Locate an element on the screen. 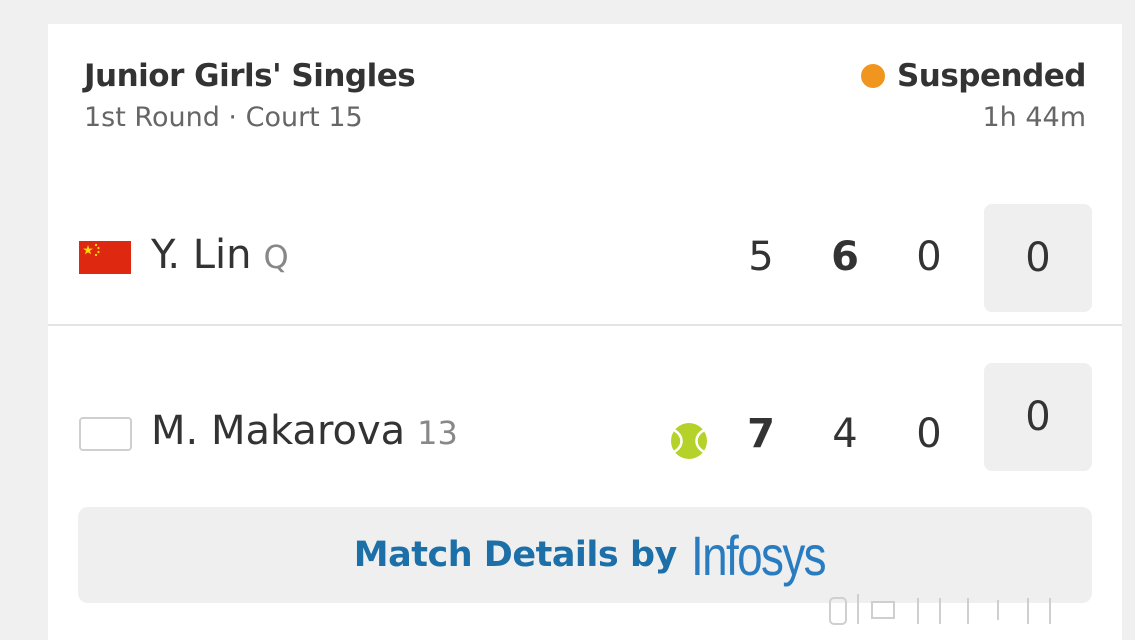  set-2-score: 4 is located at coordinates (845, 434).